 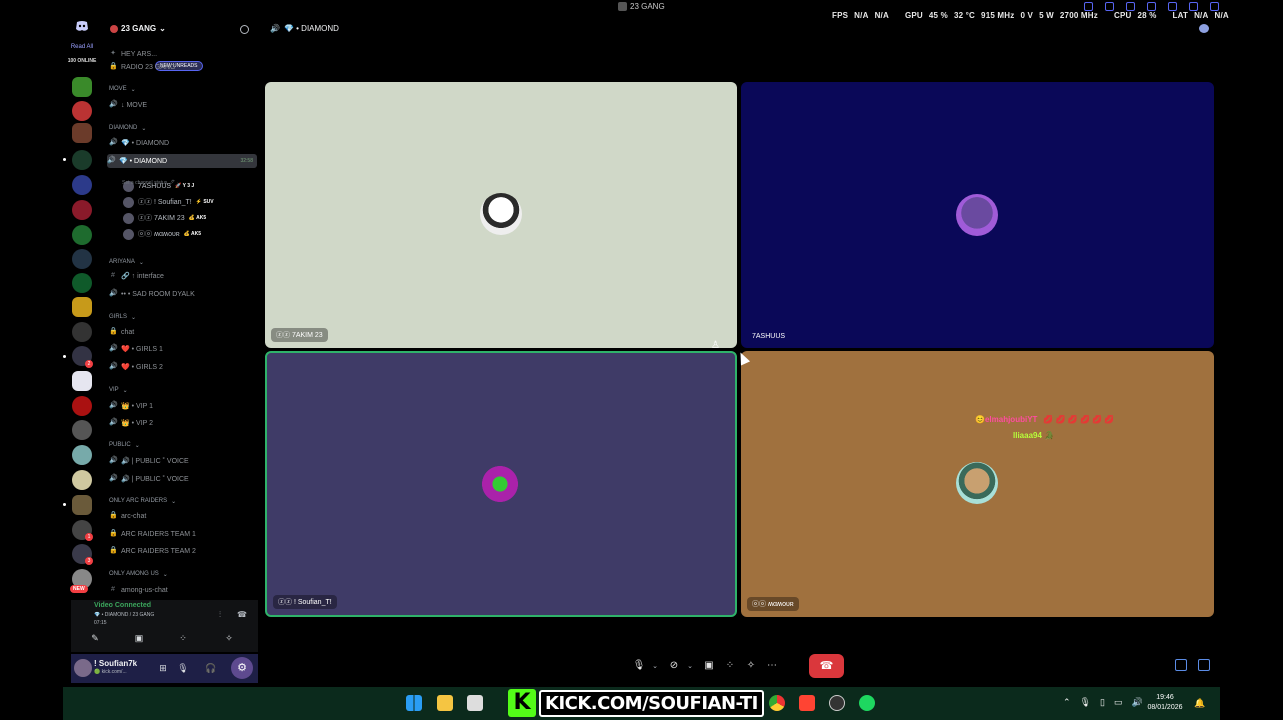 I want to click on channel-item: # 🔗 ↑ interface, so click(x=136, y=276).